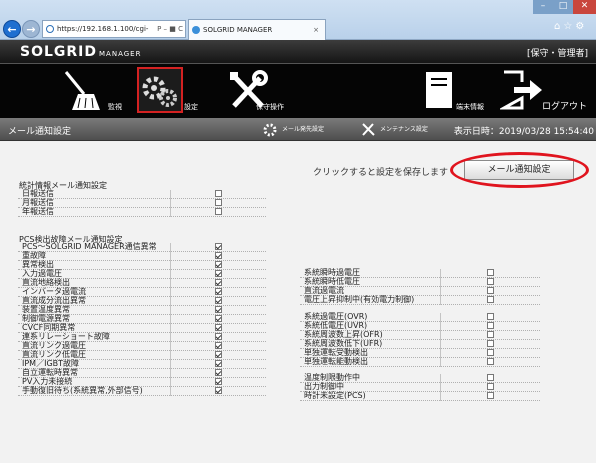  Describe the element at coordinates (142, 248) in the screenshot. I see `setting-row: PCS〜SOLGRID MANAGER通信異常` at that location.